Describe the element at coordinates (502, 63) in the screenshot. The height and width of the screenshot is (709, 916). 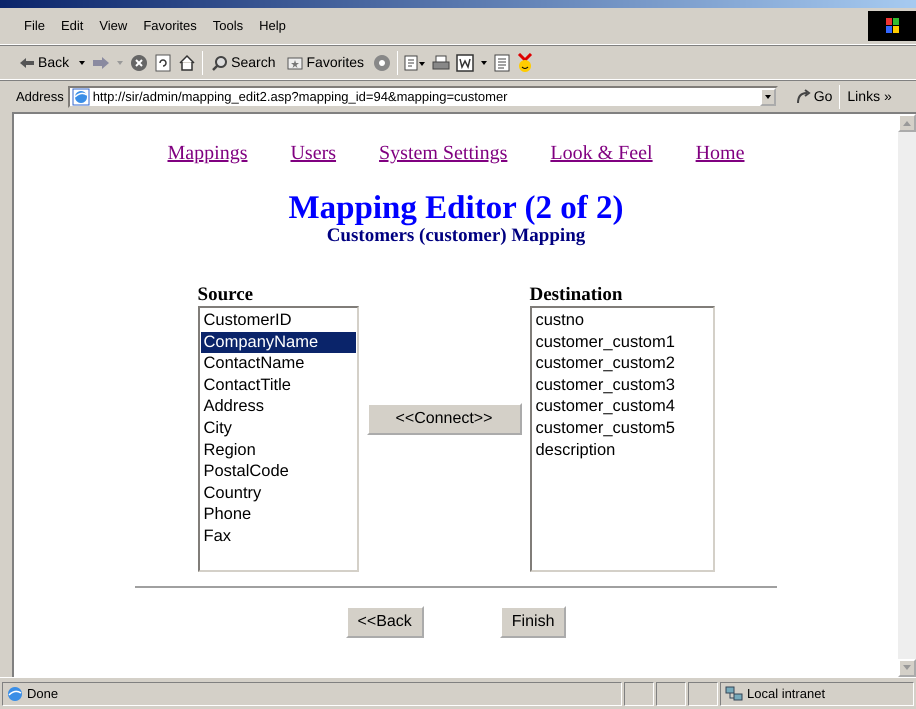
I see `notepad-icon` at that location.